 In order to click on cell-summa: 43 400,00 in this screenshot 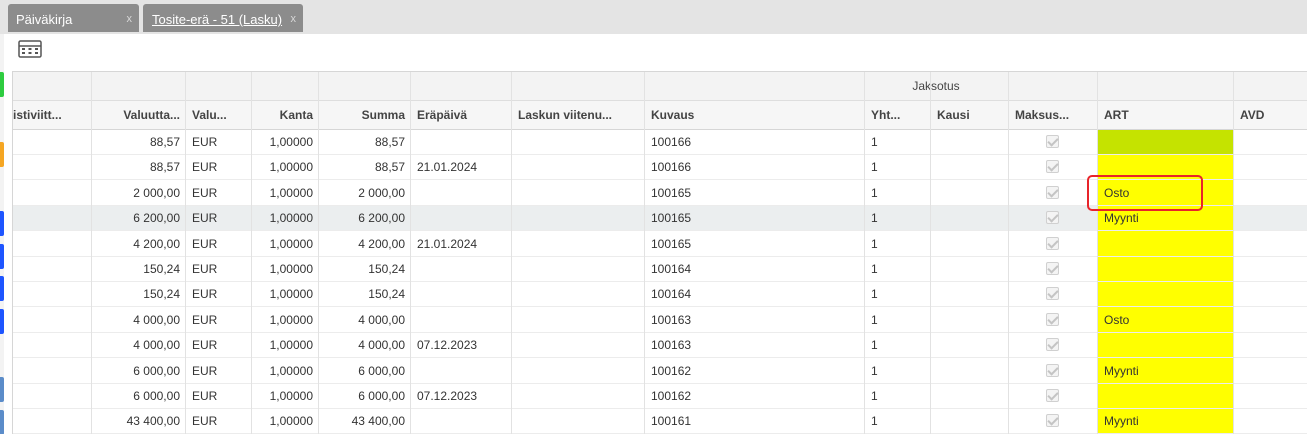, I will do `click(364, 421)`.